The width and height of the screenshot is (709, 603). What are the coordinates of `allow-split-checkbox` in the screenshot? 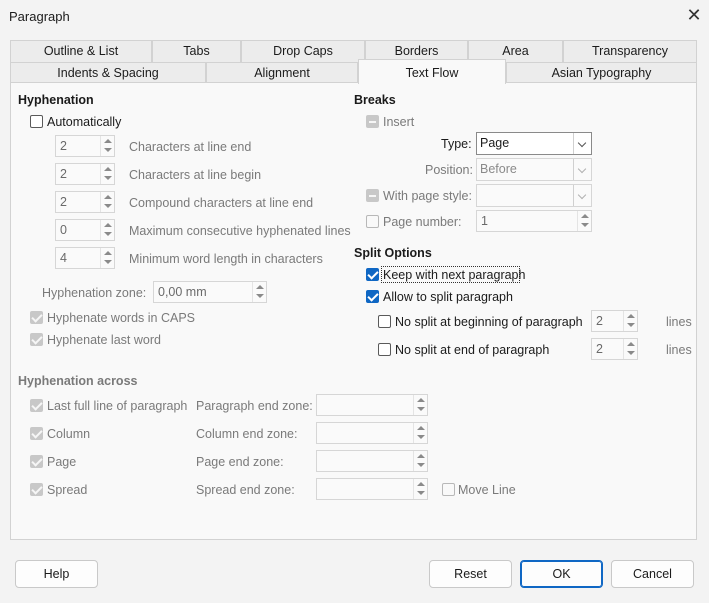 It's located at (372, 296).